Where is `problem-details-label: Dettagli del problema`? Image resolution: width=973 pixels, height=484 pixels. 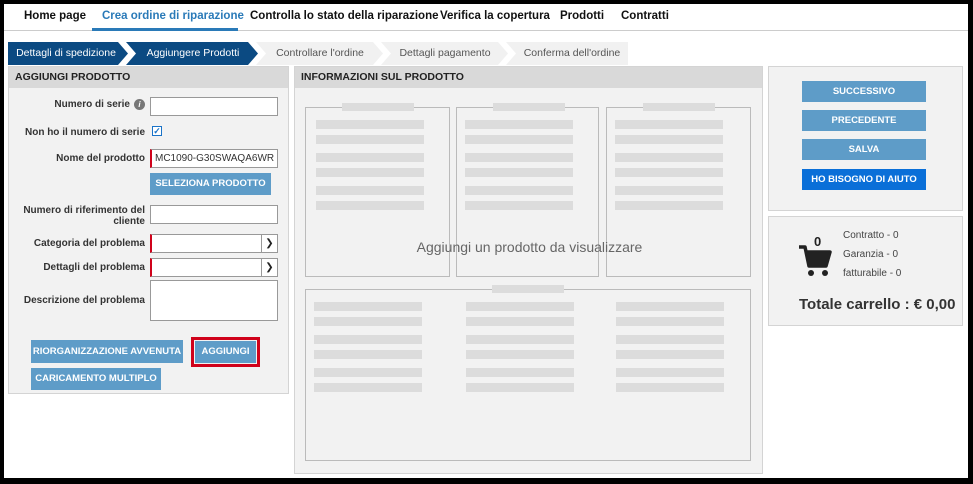 problem-details-label: Dettagli del problema is located at coordinates (94, 267).